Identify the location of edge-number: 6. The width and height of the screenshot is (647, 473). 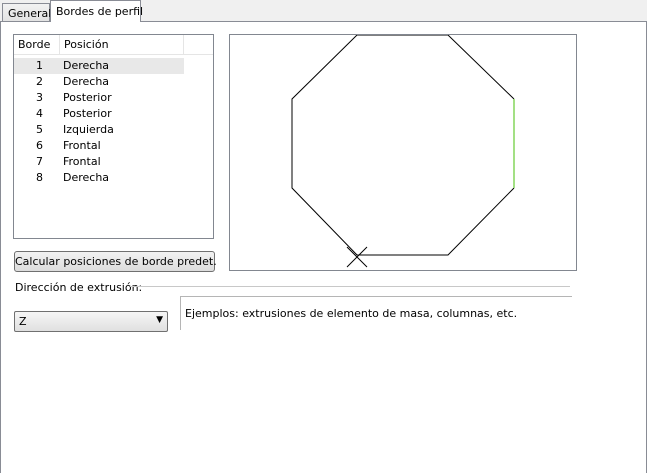
(39, 145).